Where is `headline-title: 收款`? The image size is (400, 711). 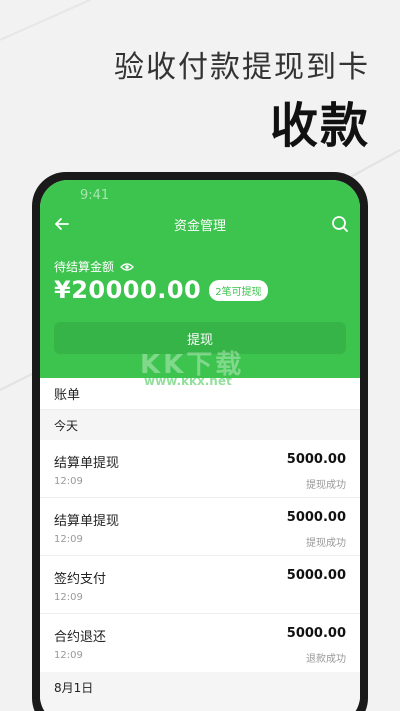 headline-title: 收款 is located at coordinates (319, 126).